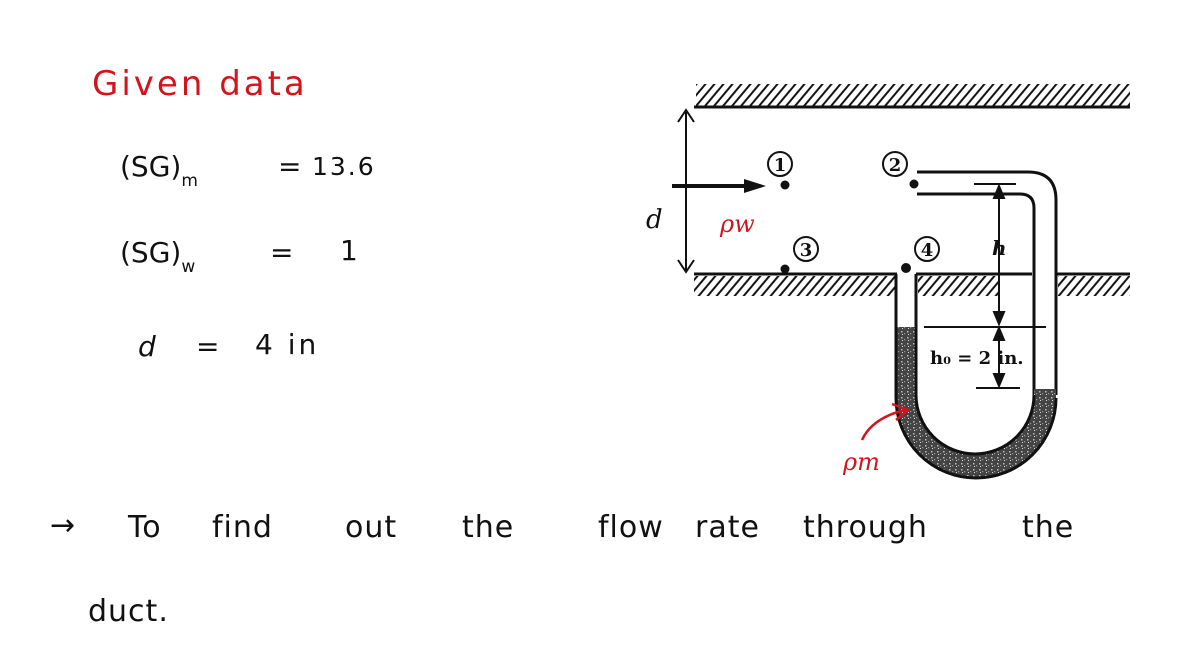 Image resolution: width=1200 pixels, height=662 pixels. I want to click on duct-bottom-wall, so click(912, 284).